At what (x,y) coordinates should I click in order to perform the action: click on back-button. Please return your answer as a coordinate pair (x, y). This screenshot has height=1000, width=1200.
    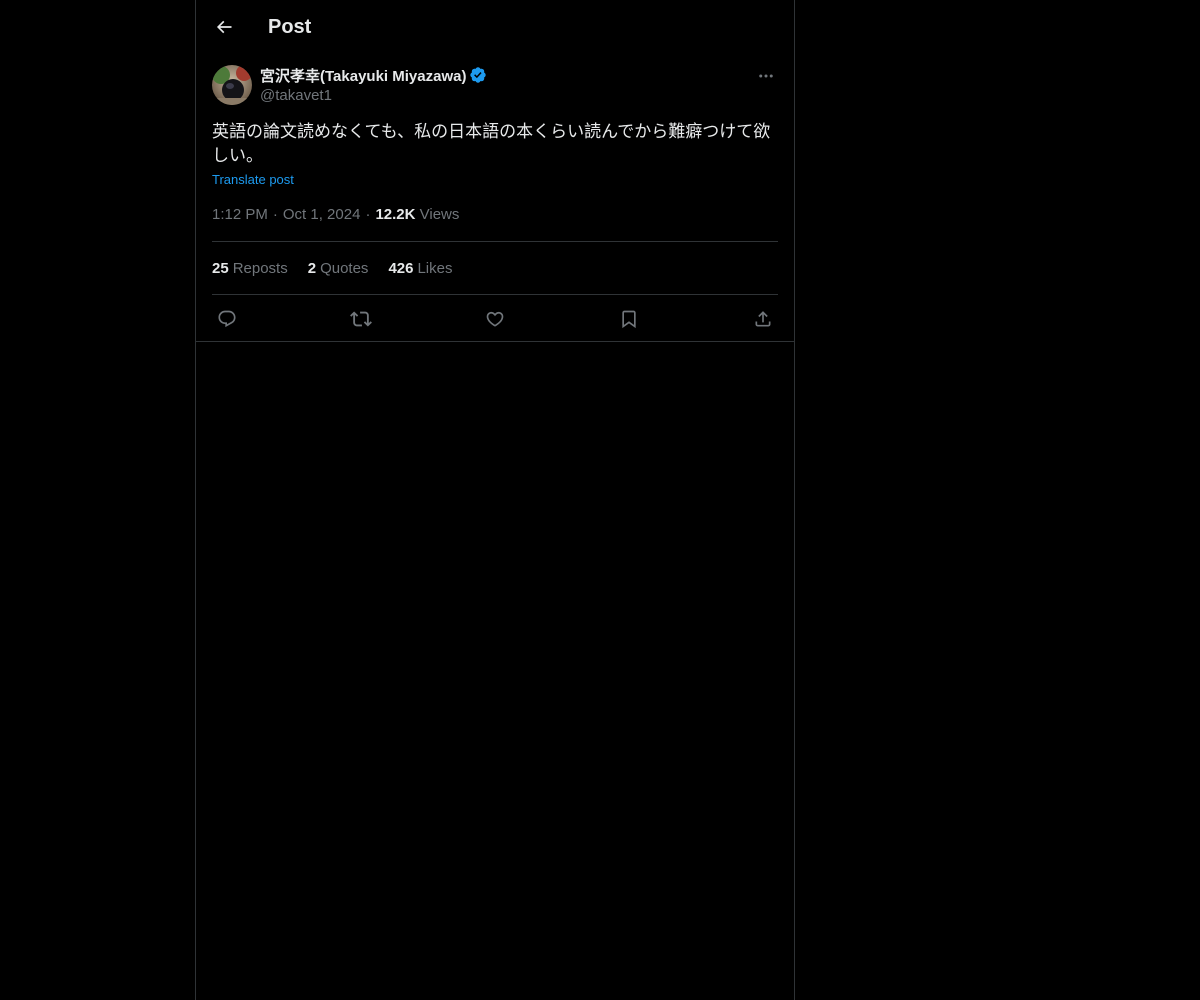
    Looking at the image, I should click on (224, 27).